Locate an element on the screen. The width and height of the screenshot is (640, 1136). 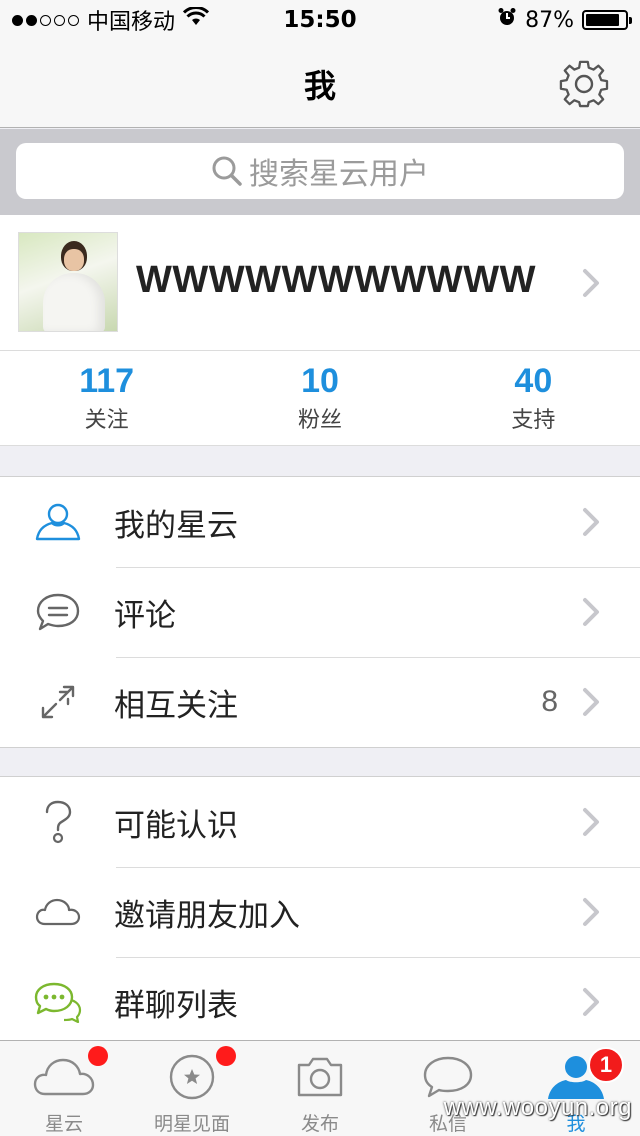
stats-bar: 117 关注 10 粉丝 40 支持 is located at coordinates (320, 398).